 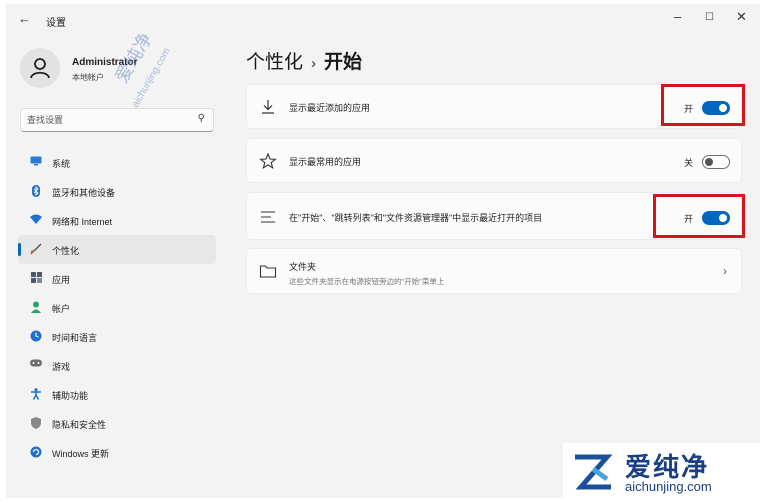 What do you see at coordinates (36, 394) in the screenshot?
I see `accessibility-icon` at bounding box center [36, 394].